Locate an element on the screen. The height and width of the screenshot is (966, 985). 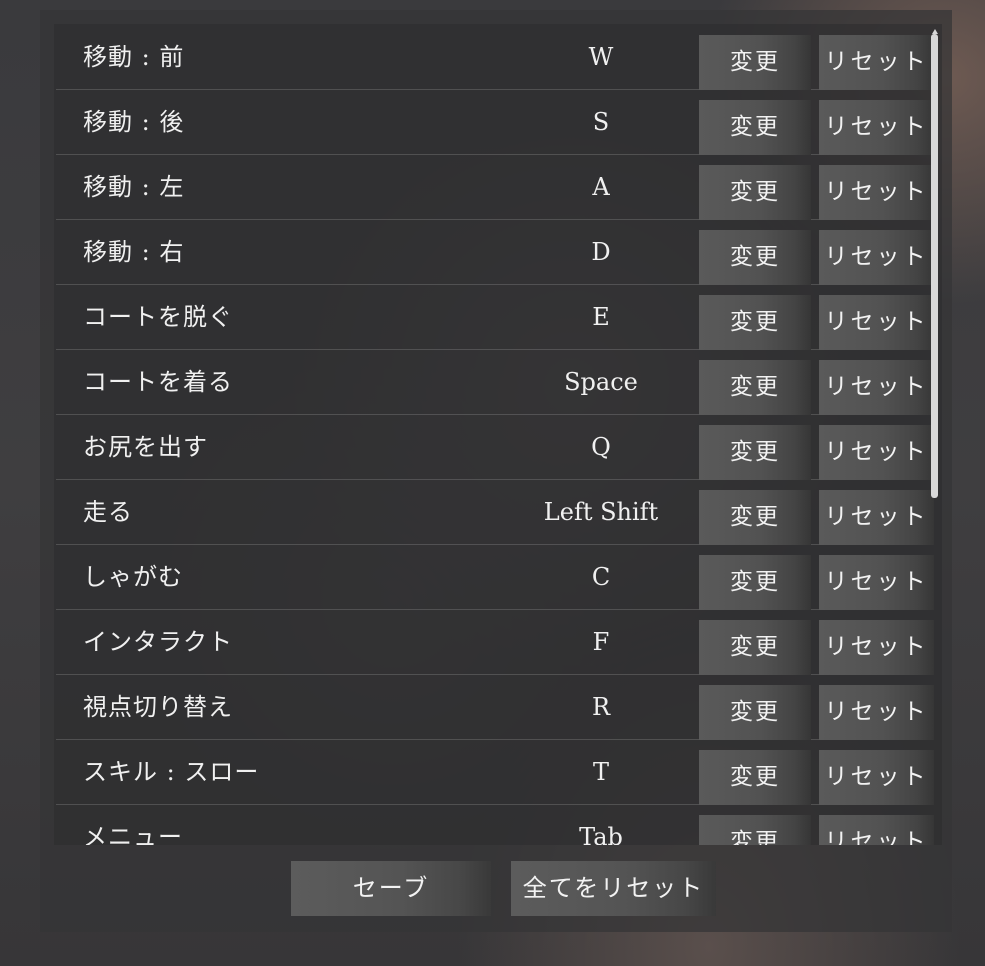
key-value: E is located at coordinates (601, 317).